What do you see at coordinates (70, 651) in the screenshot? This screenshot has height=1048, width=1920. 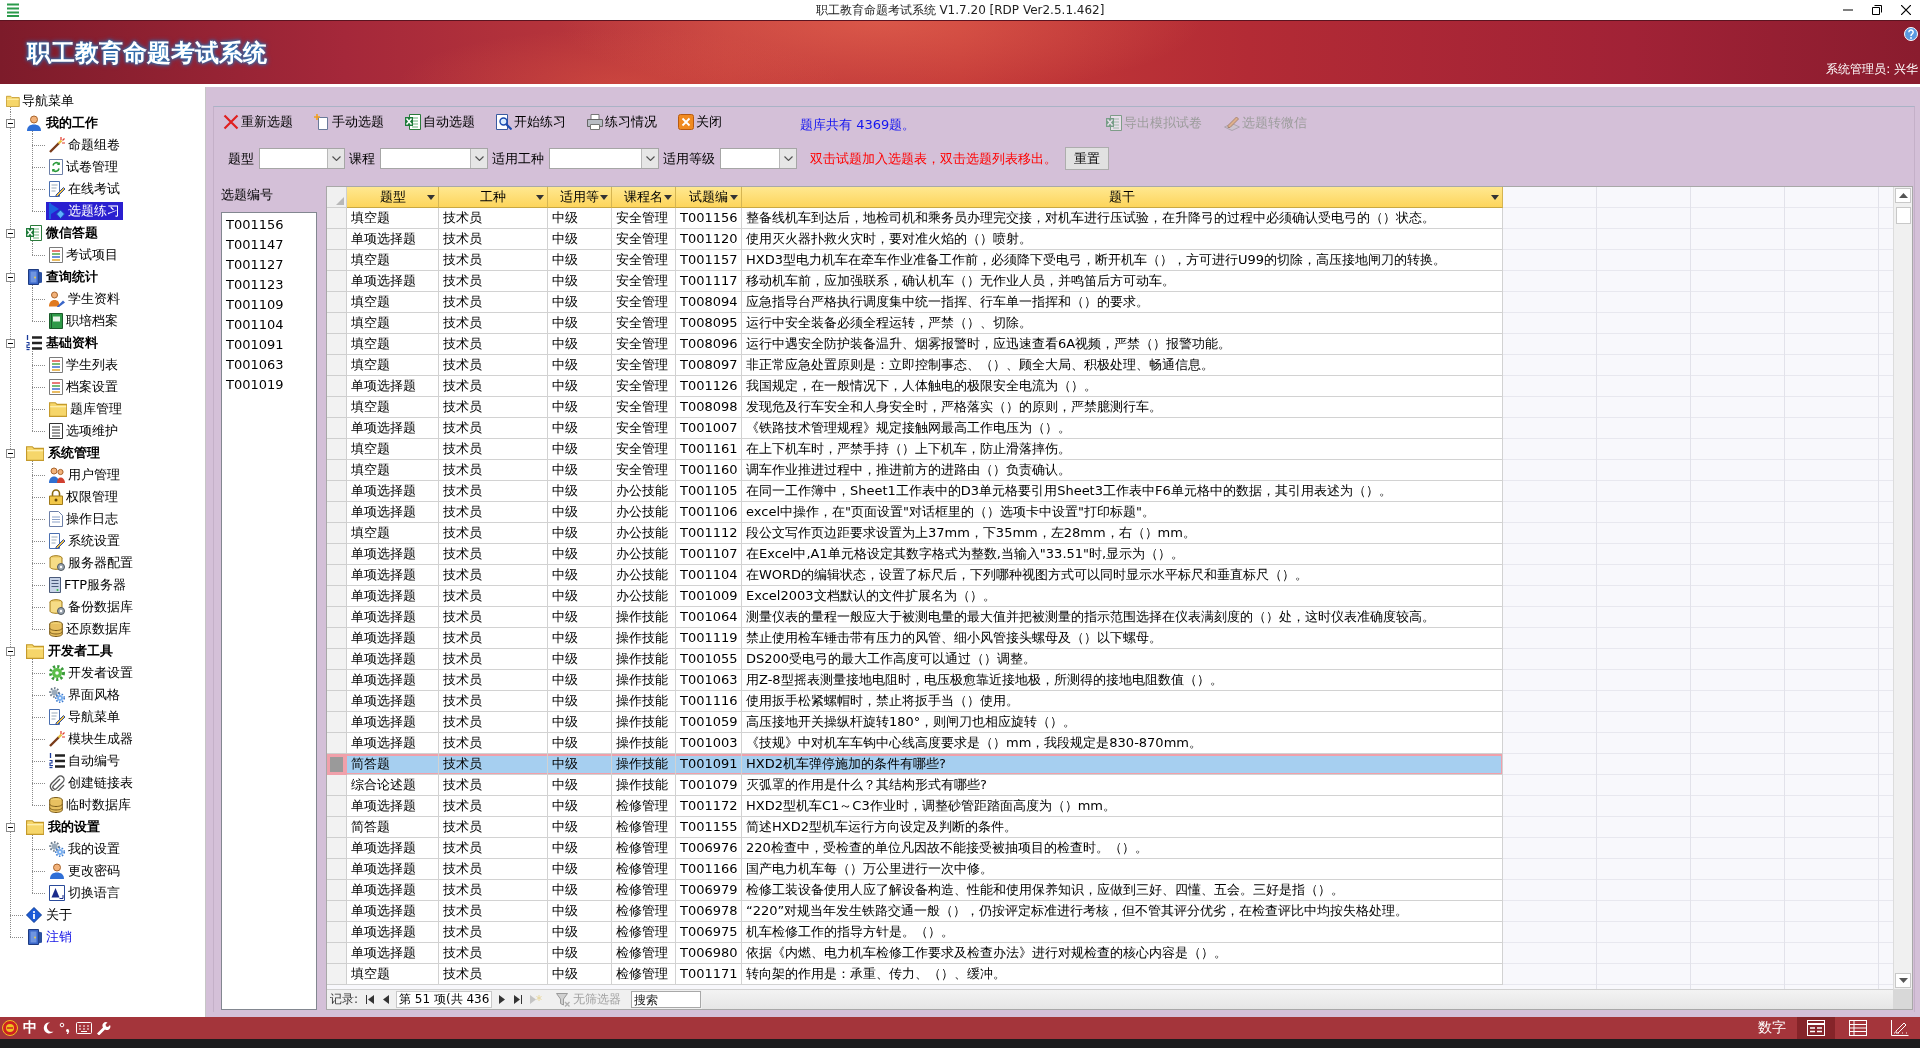 I see `tree-item: 开发者工具` at bounding box center [70, 651].